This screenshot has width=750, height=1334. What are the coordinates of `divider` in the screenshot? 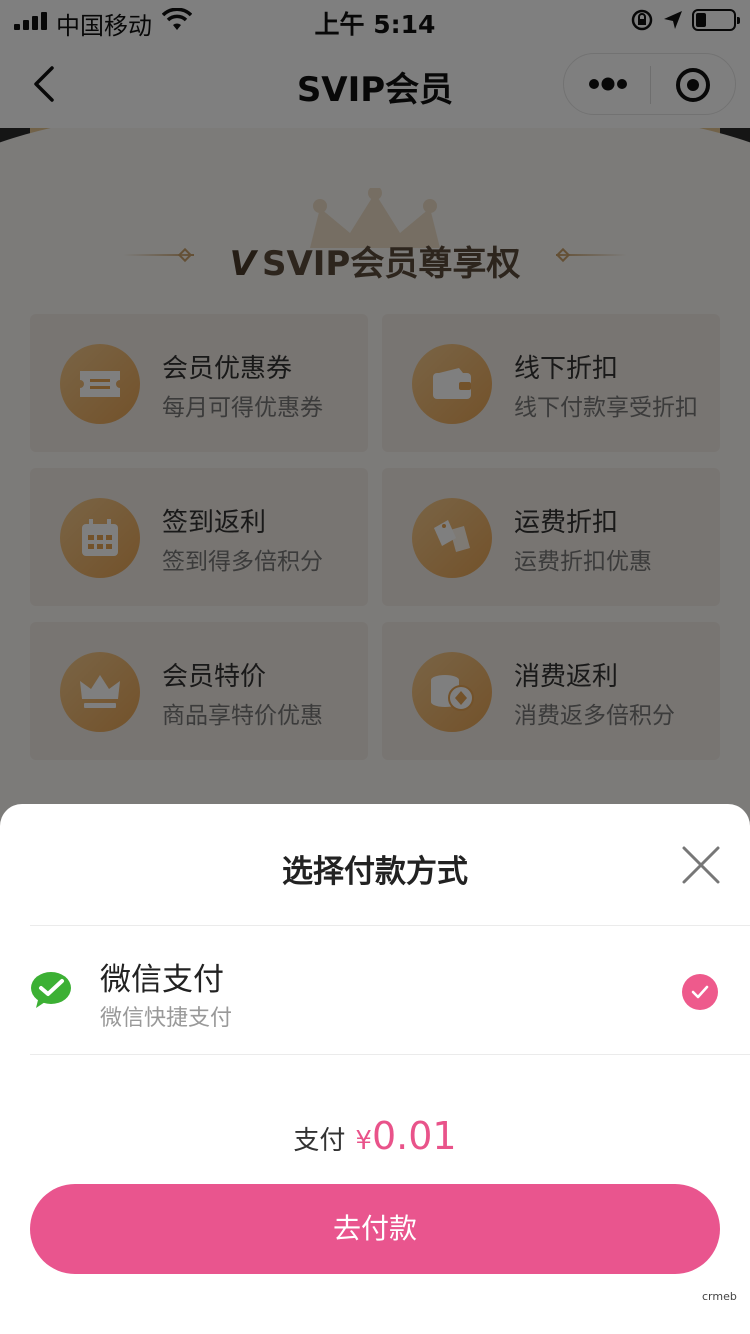 It's located at (390, 1054).